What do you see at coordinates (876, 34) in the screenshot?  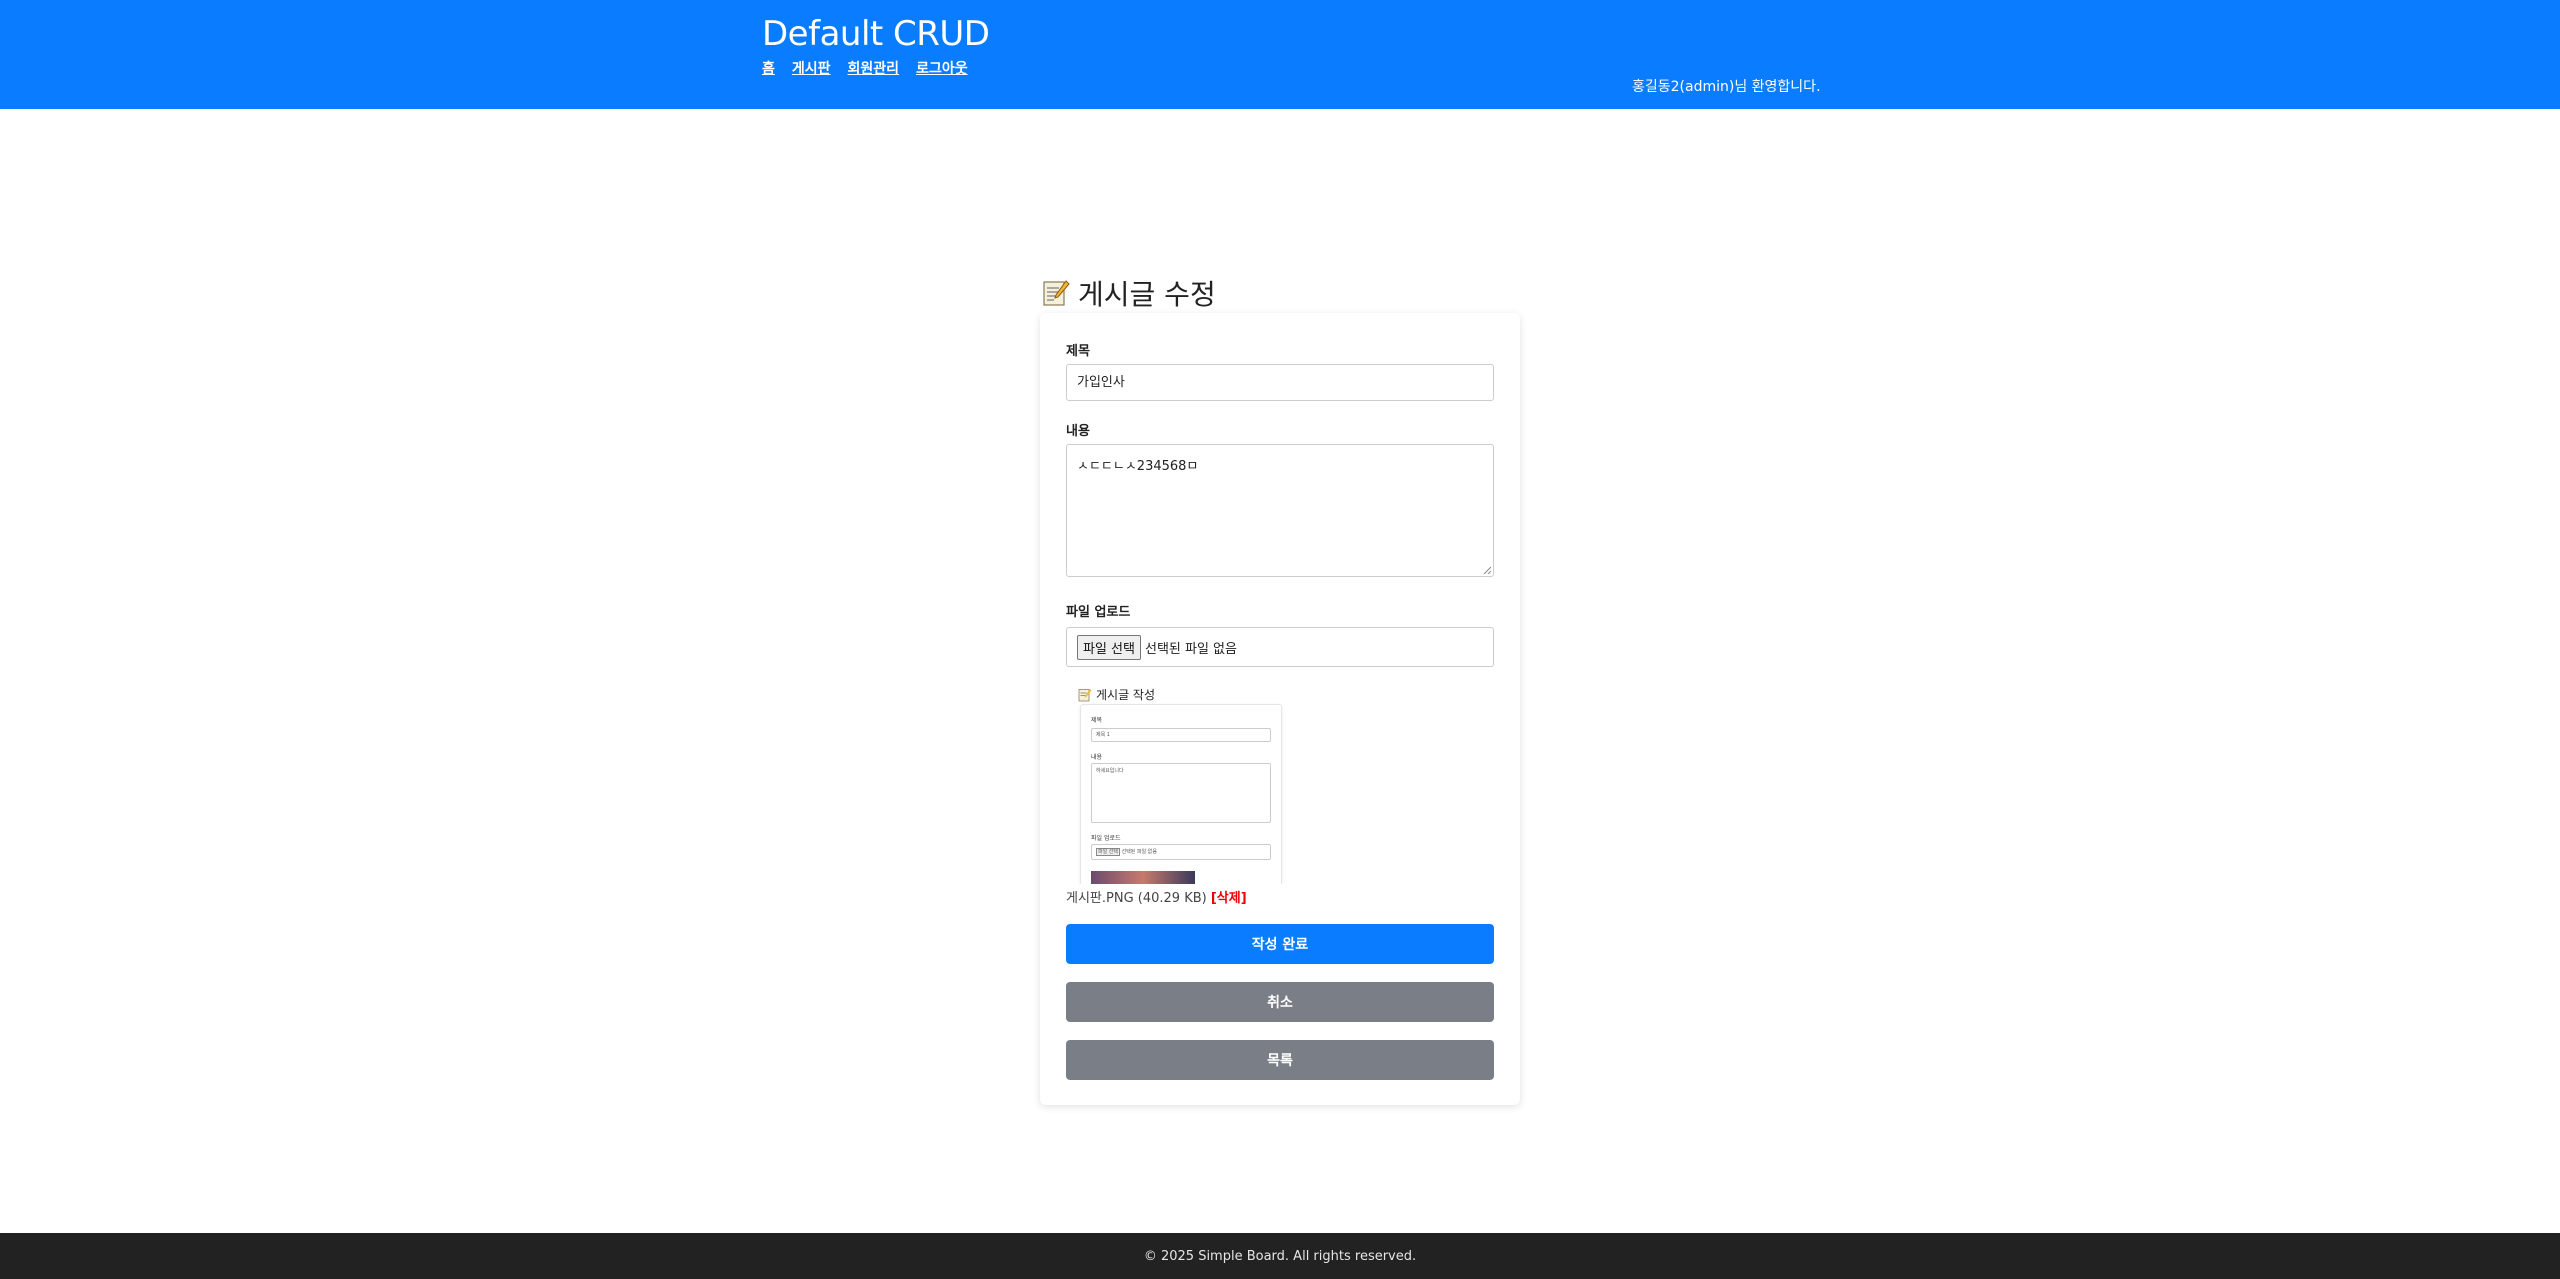 I see `site-brand: Default CRUD` at bounding box center [876, 34].